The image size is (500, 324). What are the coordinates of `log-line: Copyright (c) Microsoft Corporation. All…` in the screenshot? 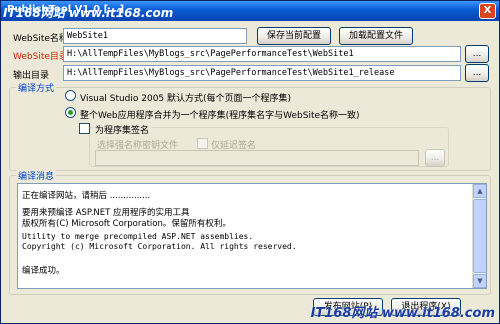 It's located at (159, 246).